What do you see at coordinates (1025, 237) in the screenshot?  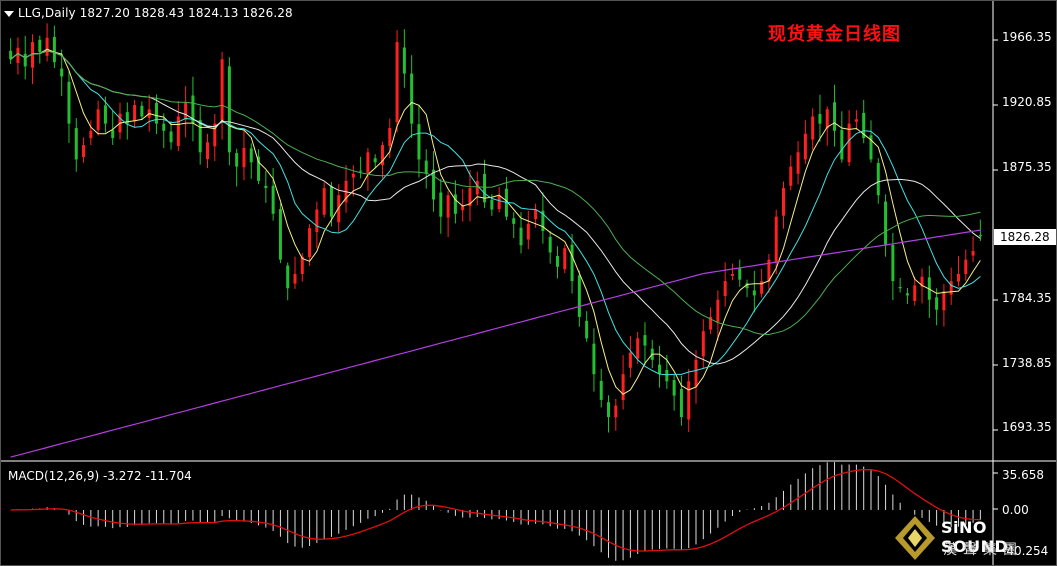 I see `last-price-marker: 1826.28` at bounding box center [1025, 237].